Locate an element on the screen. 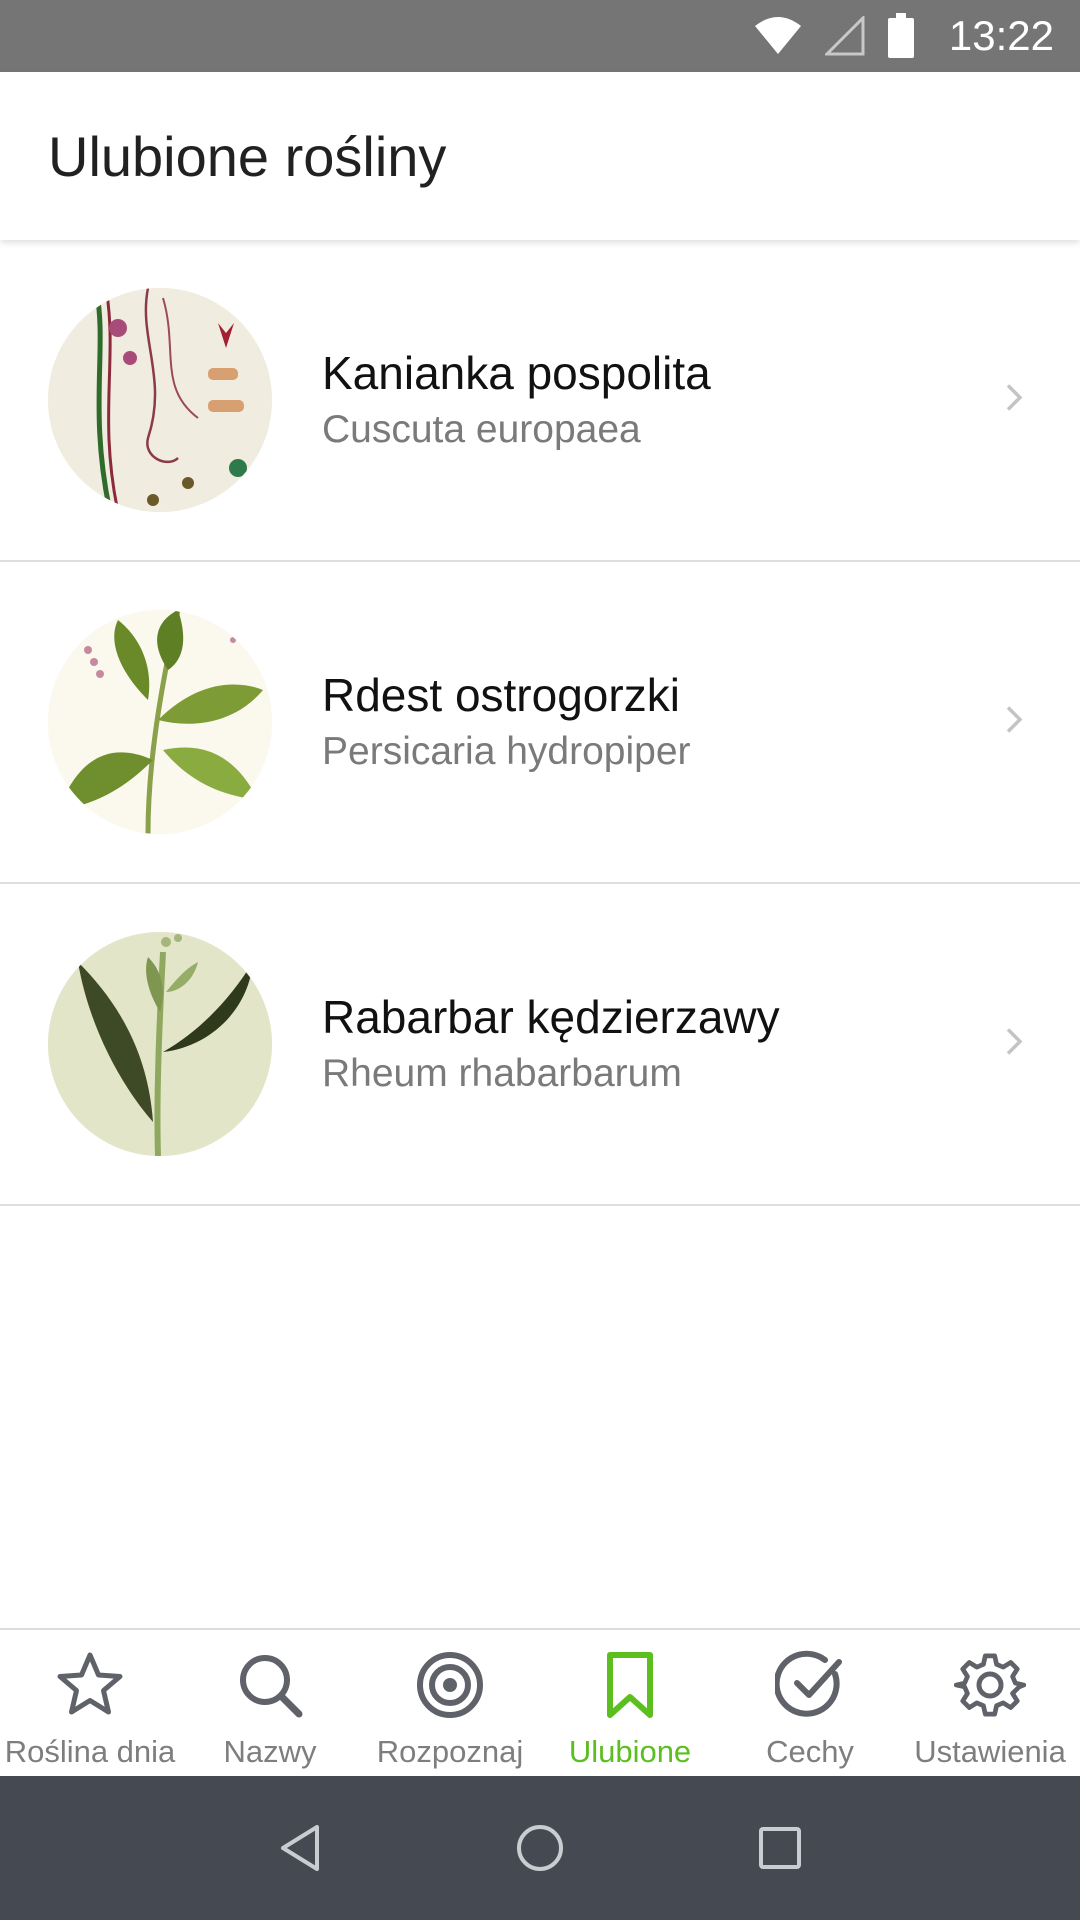  app-header: Ulubione rośliny is located at coordinates (540, 156).